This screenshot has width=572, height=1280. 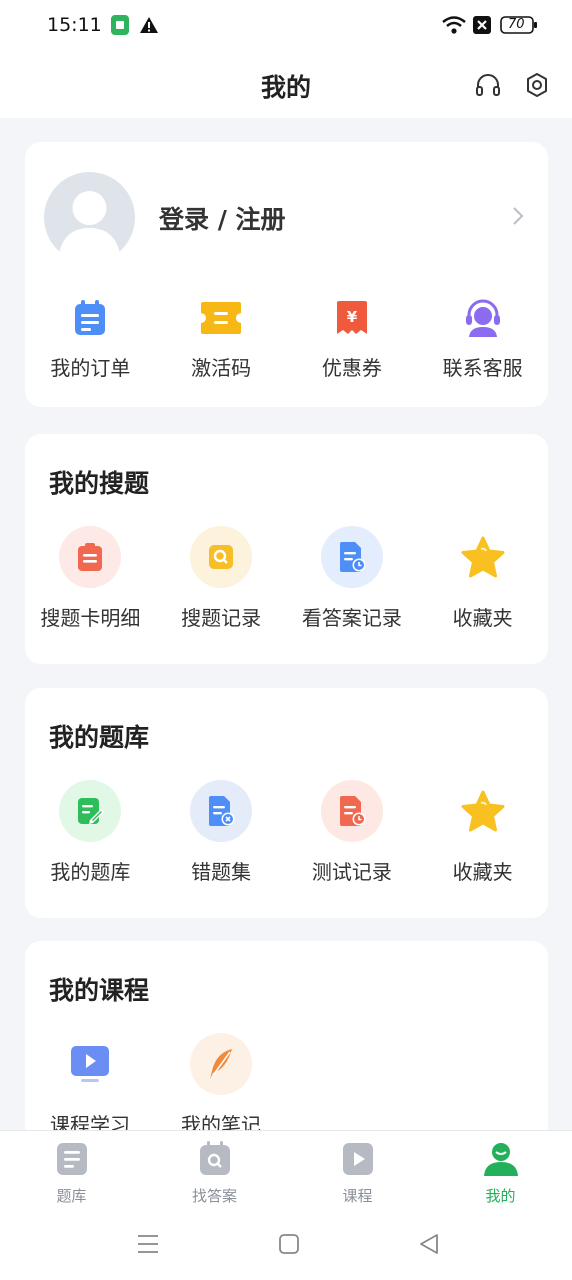 I want to click on tab-label: 课程, so click(x=357, y=1196).